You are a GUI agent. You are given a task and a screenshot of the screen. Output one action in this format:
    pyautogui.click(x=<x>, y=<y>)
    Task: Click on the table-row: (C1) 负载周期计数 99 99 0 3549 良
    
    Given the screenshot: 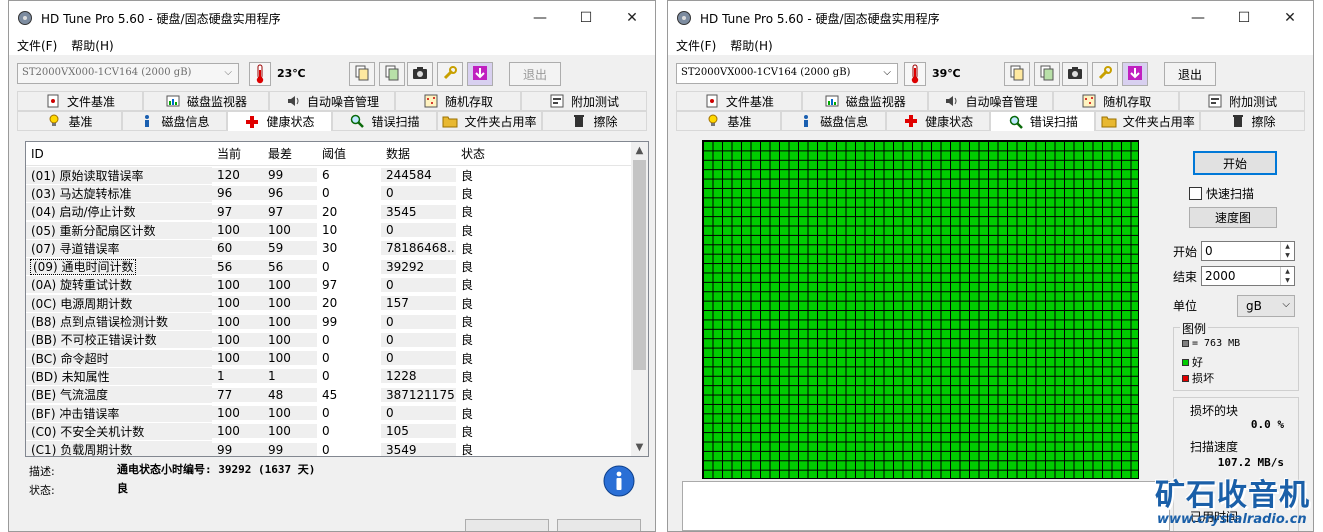 What is the action you would take?
    pyautogui.click(x=337, y=448)
    